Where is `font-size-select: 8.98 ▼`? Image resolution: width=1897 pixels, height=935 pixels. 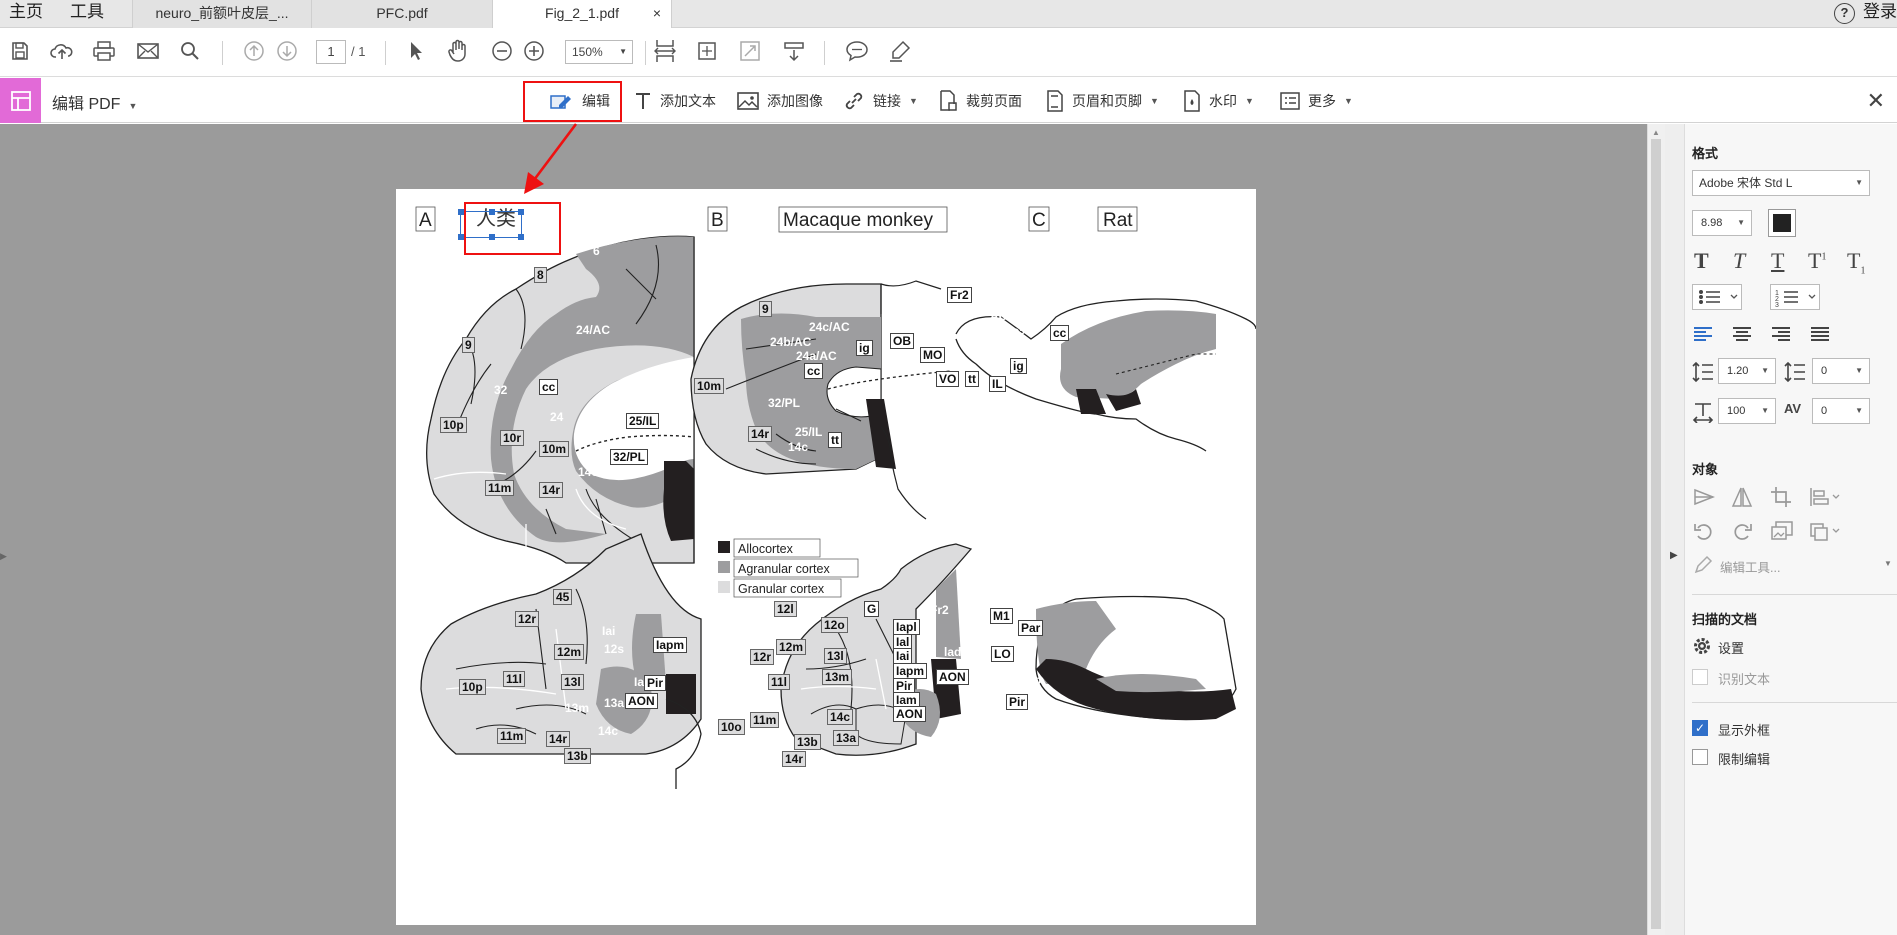
font-size-select: 8.98 ▼ is located at coordinates (1722, 223).